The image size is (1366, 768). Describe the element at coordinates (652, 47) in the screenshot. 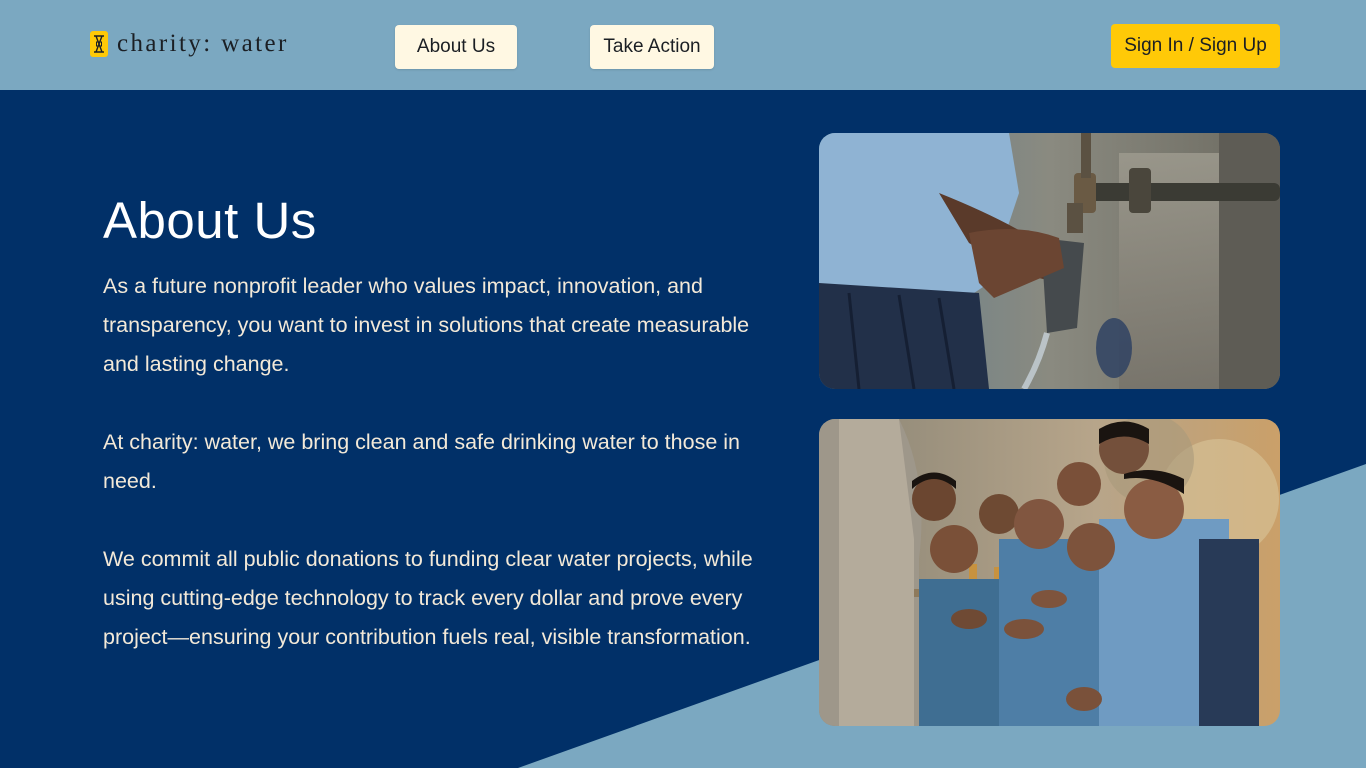

I see `nav-take-action-button: Take Action` at that location.